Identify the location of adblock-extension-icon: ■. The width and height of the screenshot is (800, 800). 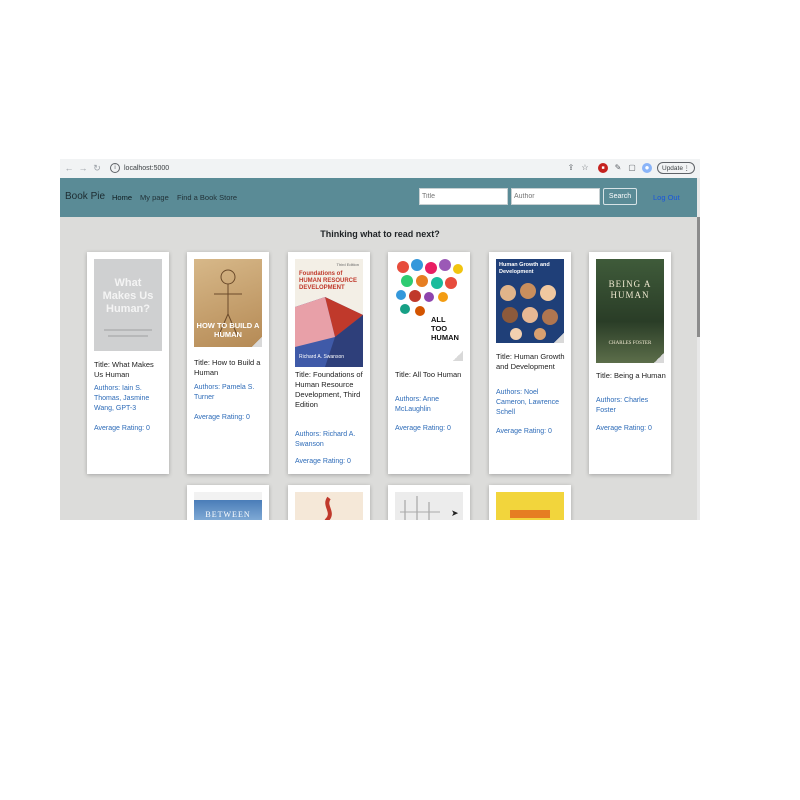
(603, 168).